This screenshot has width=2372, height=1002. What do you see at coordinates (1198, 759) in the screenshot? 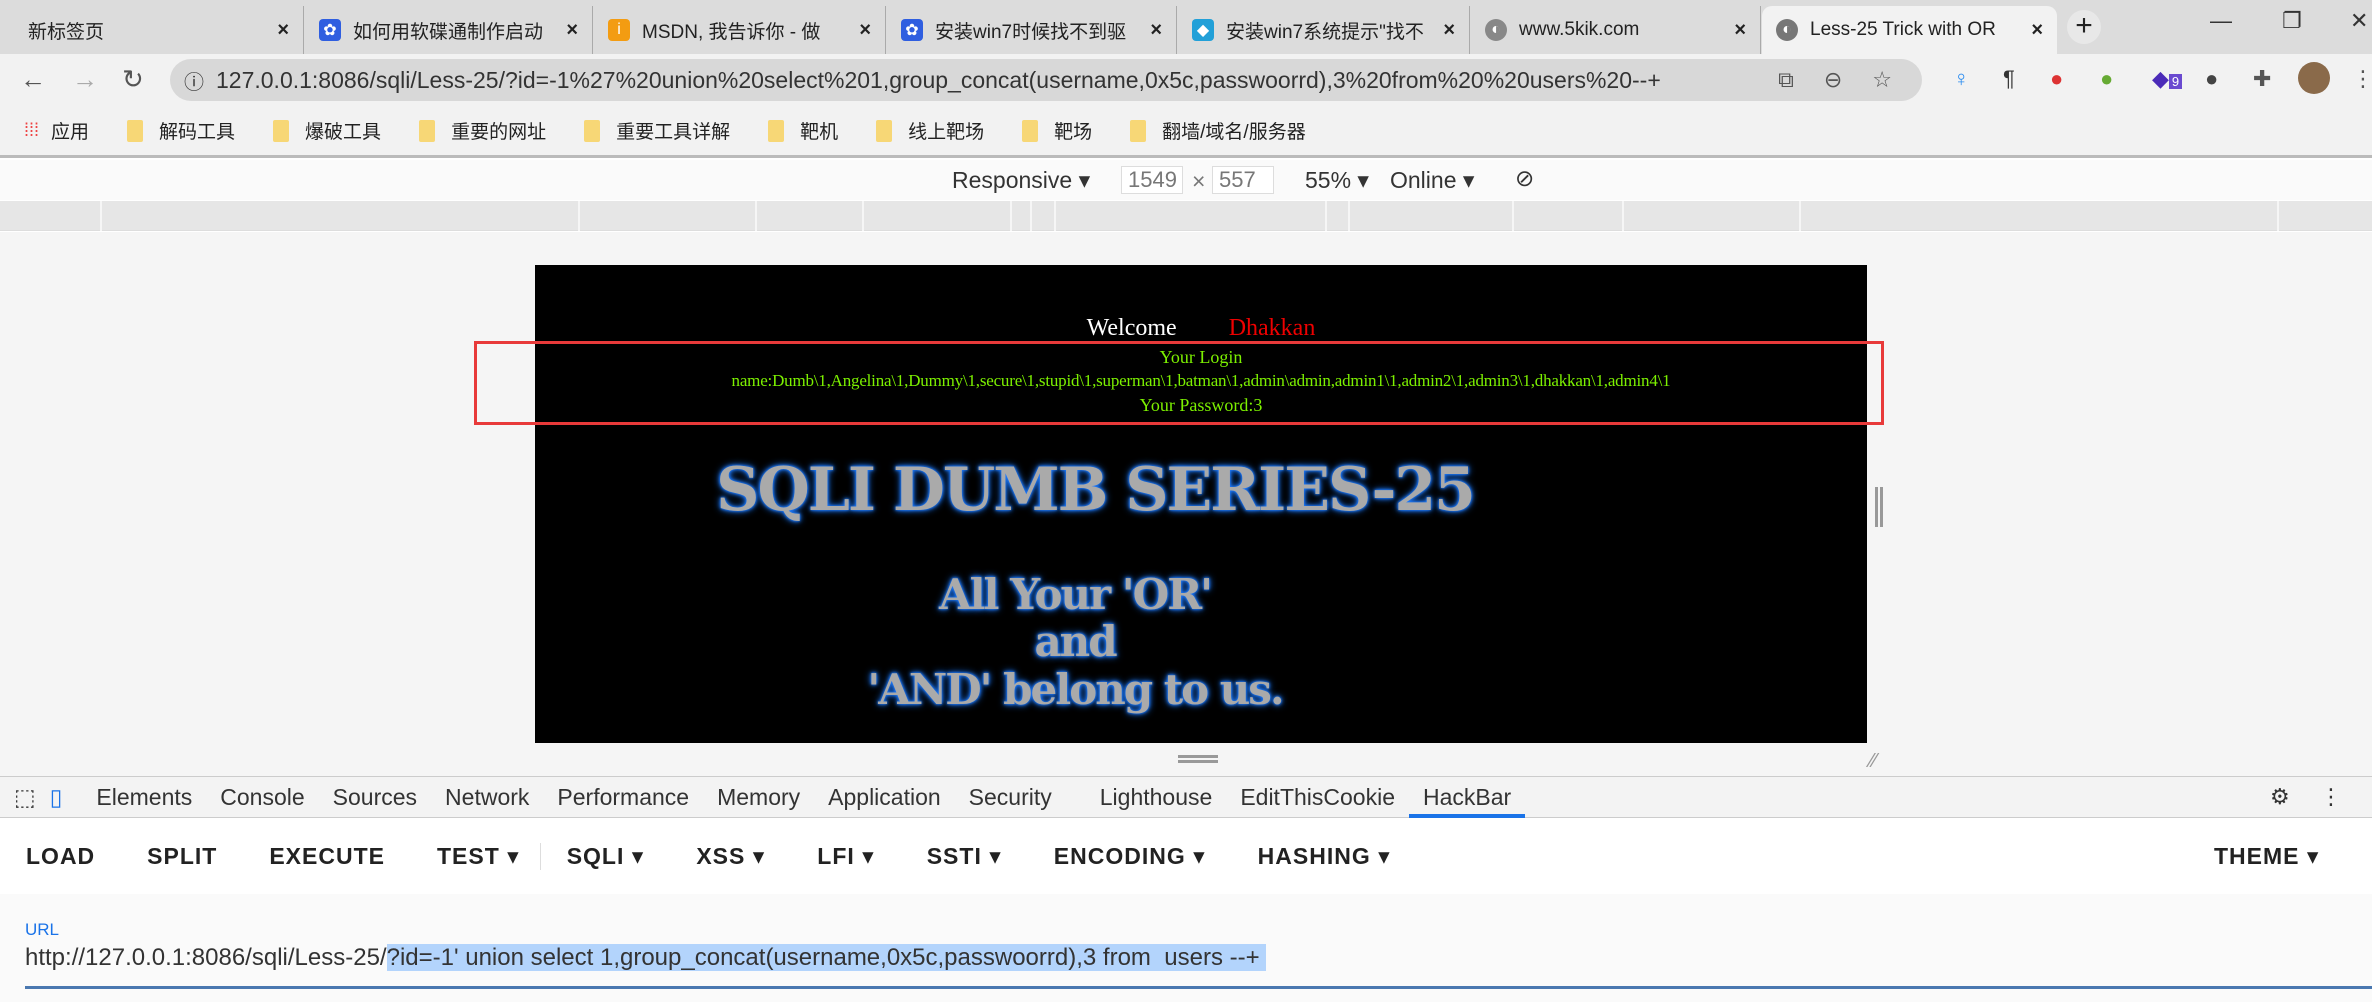
I see `resize-handle-bottom` at bounding box center [1198, 759].